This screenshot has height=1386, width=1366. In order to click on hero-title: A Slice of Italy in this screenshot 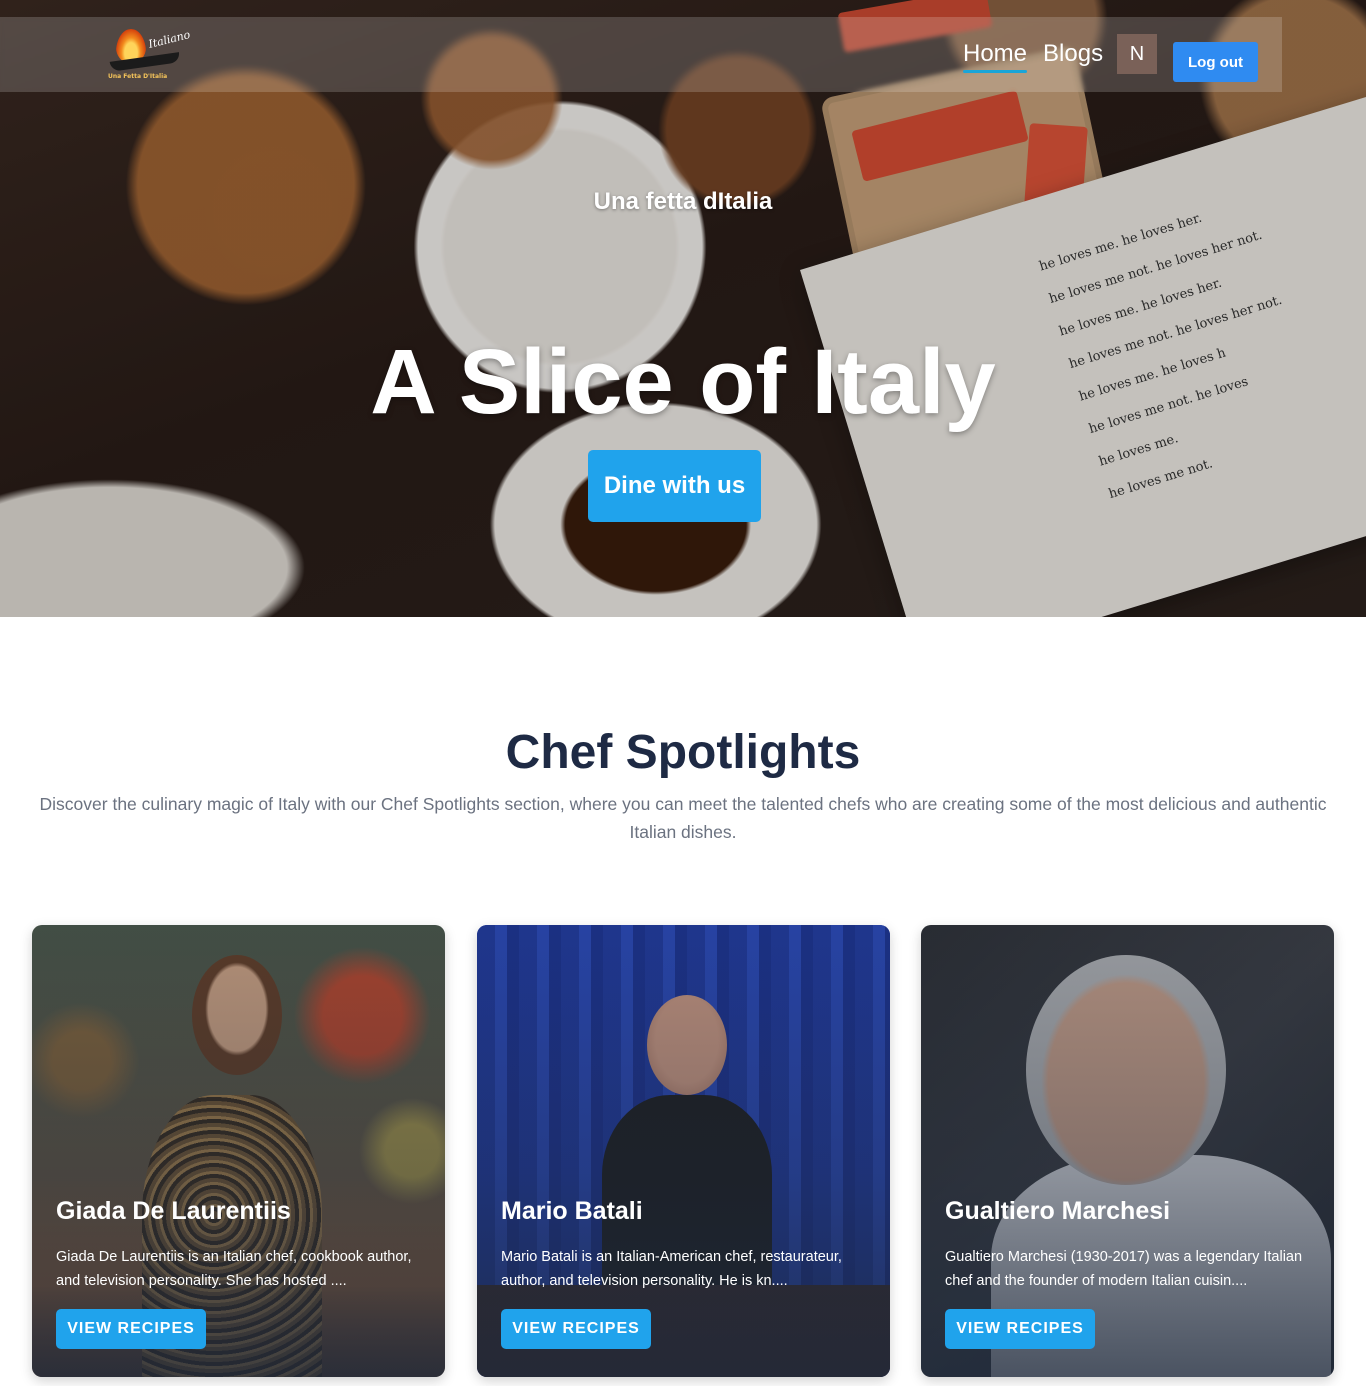, I will do `click(683, 382)`.